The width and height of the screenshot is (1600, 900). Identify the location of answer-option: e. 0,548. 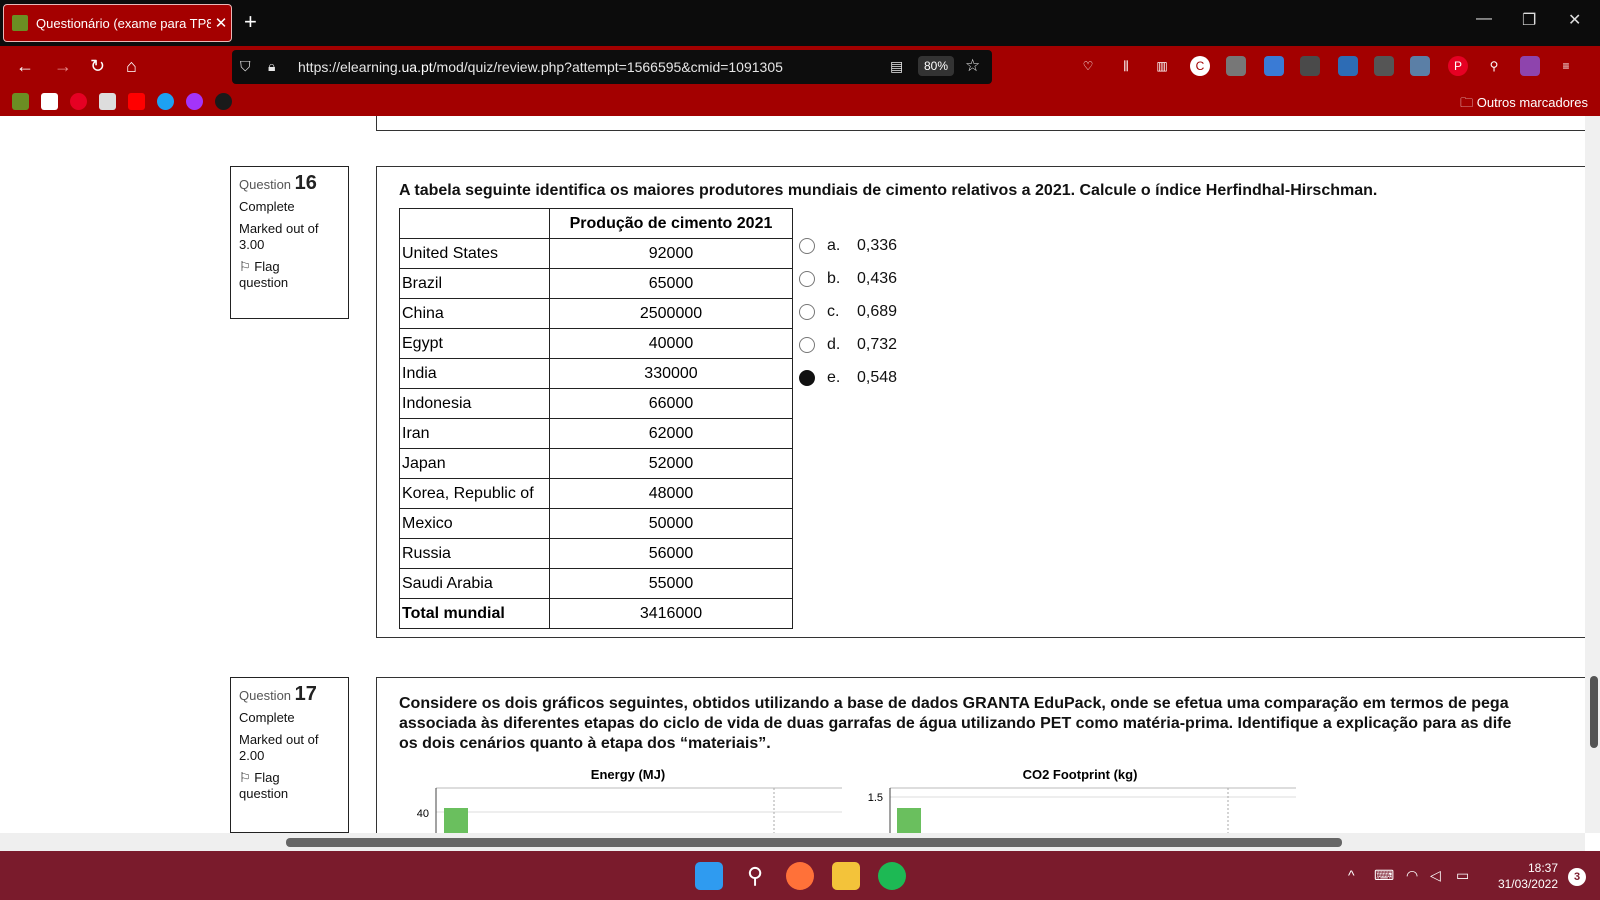
(848, 377).